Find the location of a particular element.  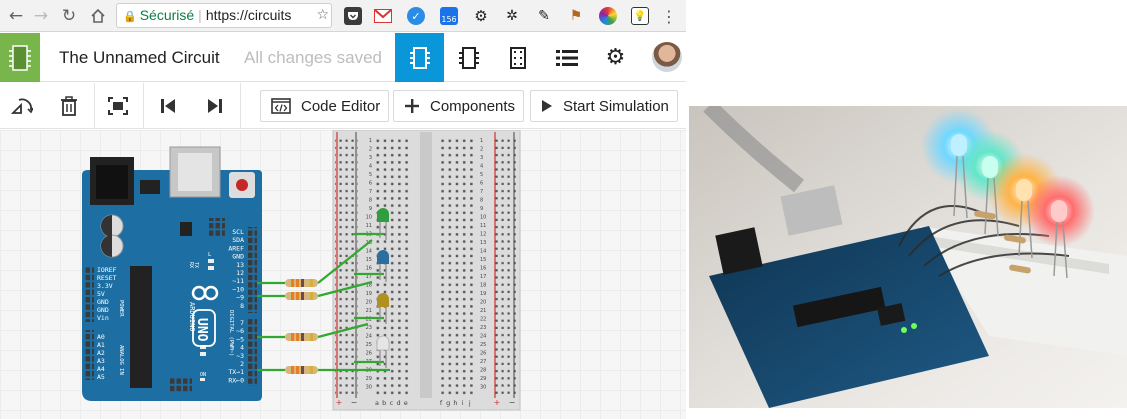

gear-extension-icon: ⚙ is located at coordinates (481, 16).